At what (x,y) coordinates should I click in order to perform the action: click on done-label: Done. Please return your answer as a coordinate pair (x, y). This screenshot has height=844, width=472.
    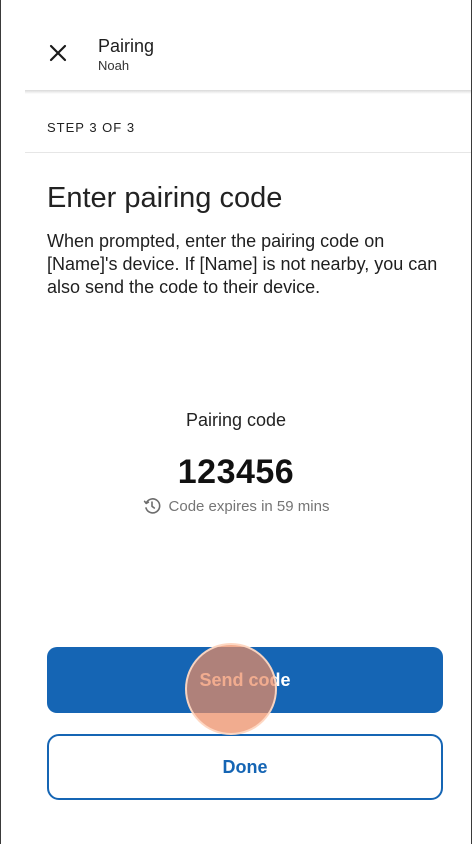
    Looking at the image, I should click on (245, 766).